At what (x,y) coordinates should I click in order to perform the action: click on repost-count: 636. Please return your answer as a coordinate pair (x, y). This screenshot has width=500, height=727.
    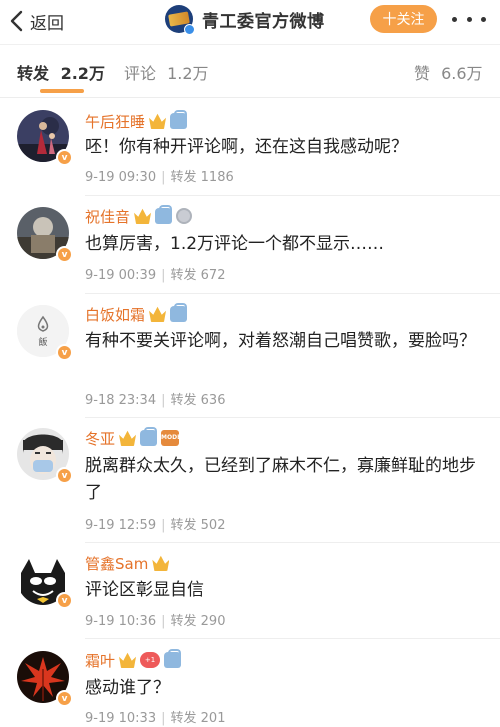
    Looking at the image, I should click on (213, 400).